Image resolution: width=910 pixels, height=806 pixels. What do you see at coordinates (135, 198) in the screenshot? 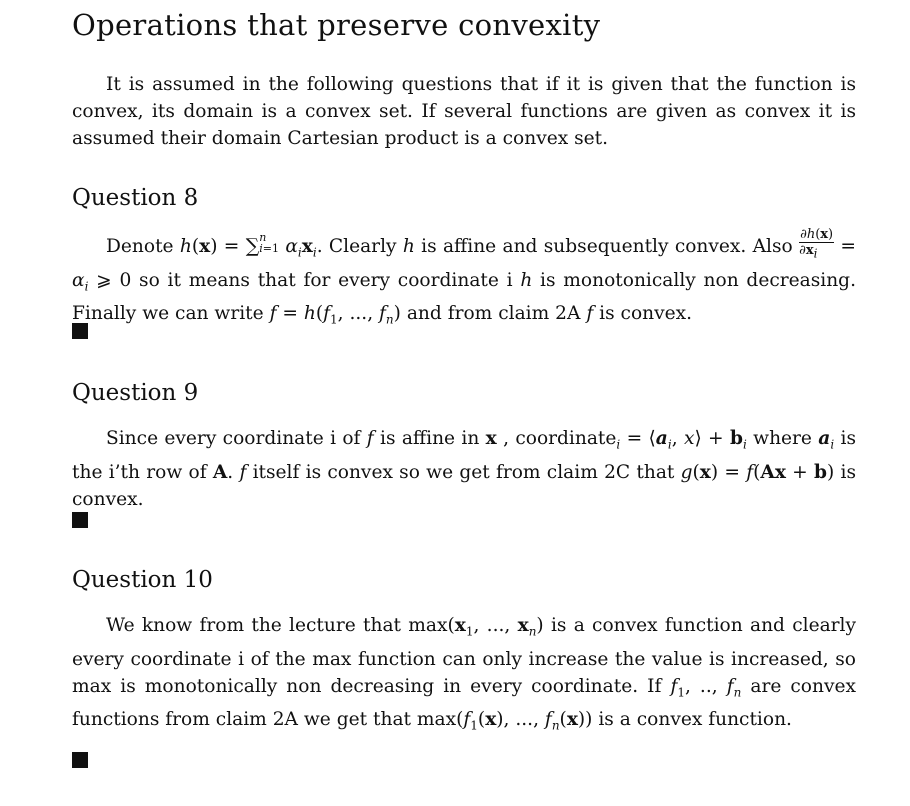
I see `question-8-heading: Question 8` at bounding box center [135, 198].